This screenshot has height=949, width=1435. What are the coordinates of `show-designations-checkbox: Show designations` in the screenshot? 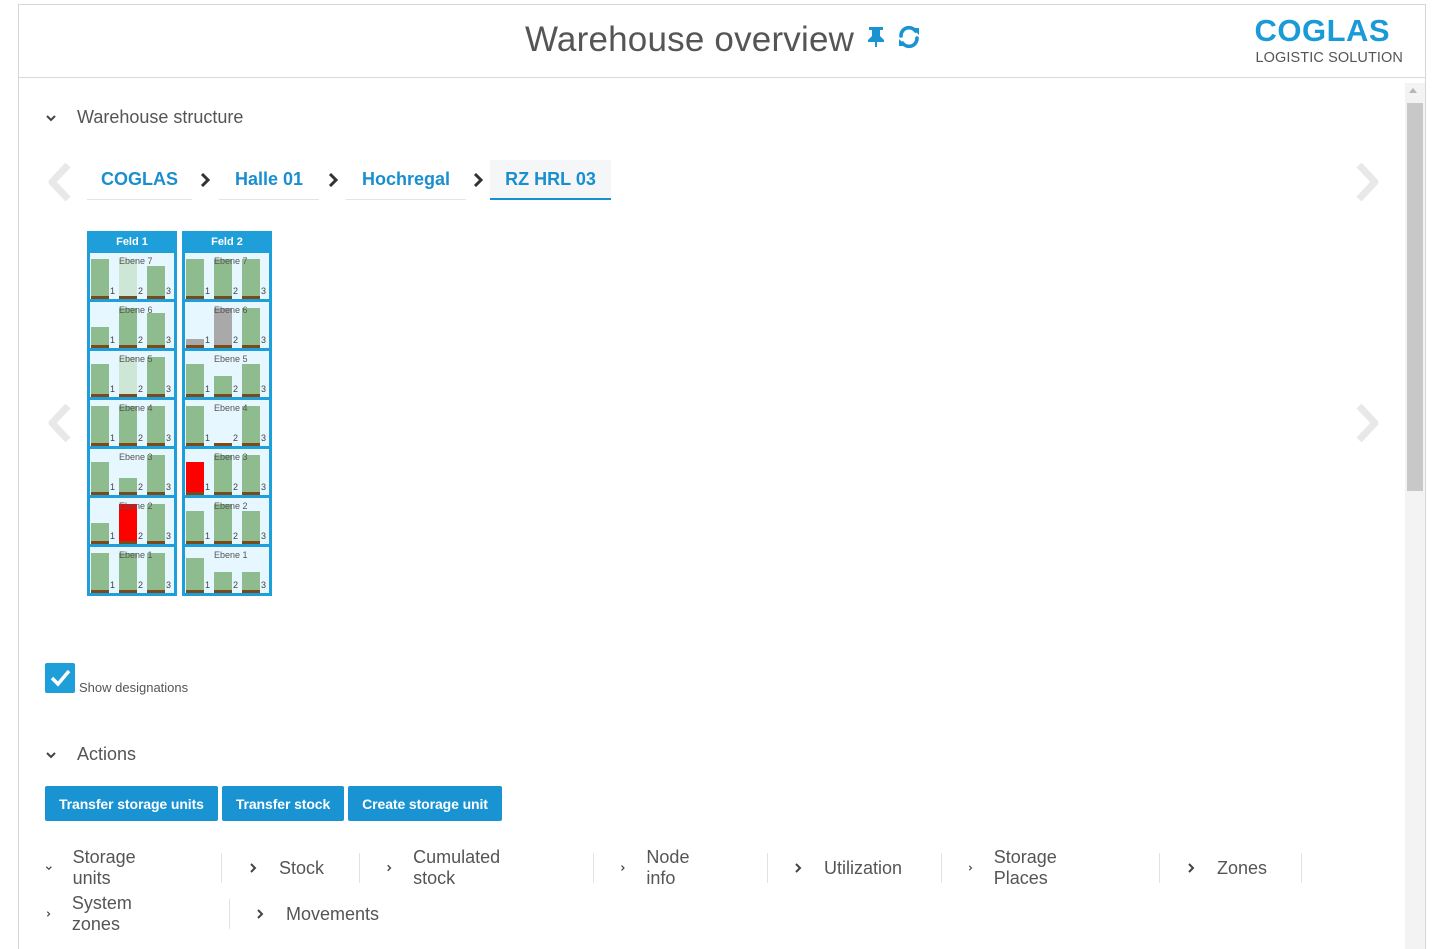 It's located at (116, 679).